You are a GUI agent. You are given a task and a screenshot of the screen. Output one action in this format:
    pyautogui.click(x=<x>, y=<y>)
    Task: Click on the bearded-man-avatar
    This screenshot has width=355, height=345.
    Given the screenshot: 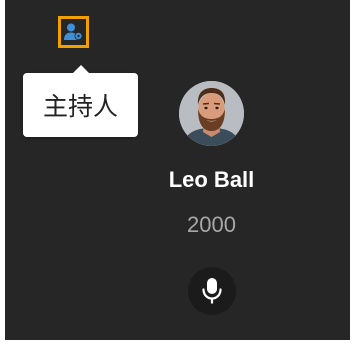 What is the action you would take?
    pyautogui.click(x=211, y=113)
    